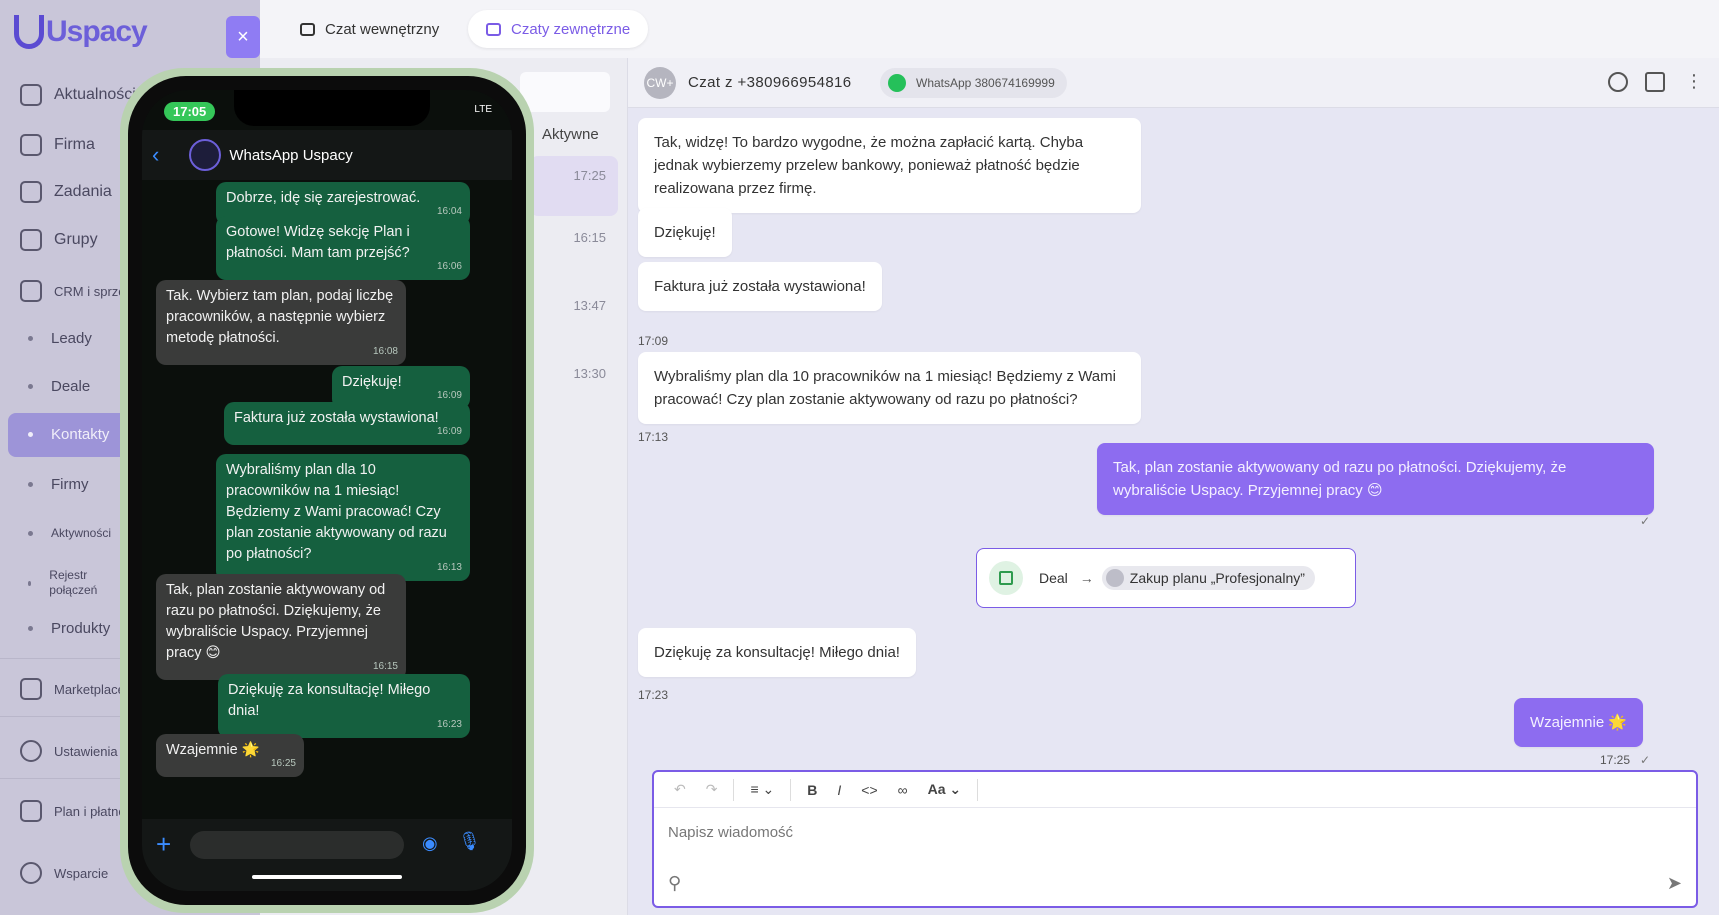  Describe the element at coordinates (58, 484) in the screenshot. I see `sidebar-item-companies: Firmy` at that location.